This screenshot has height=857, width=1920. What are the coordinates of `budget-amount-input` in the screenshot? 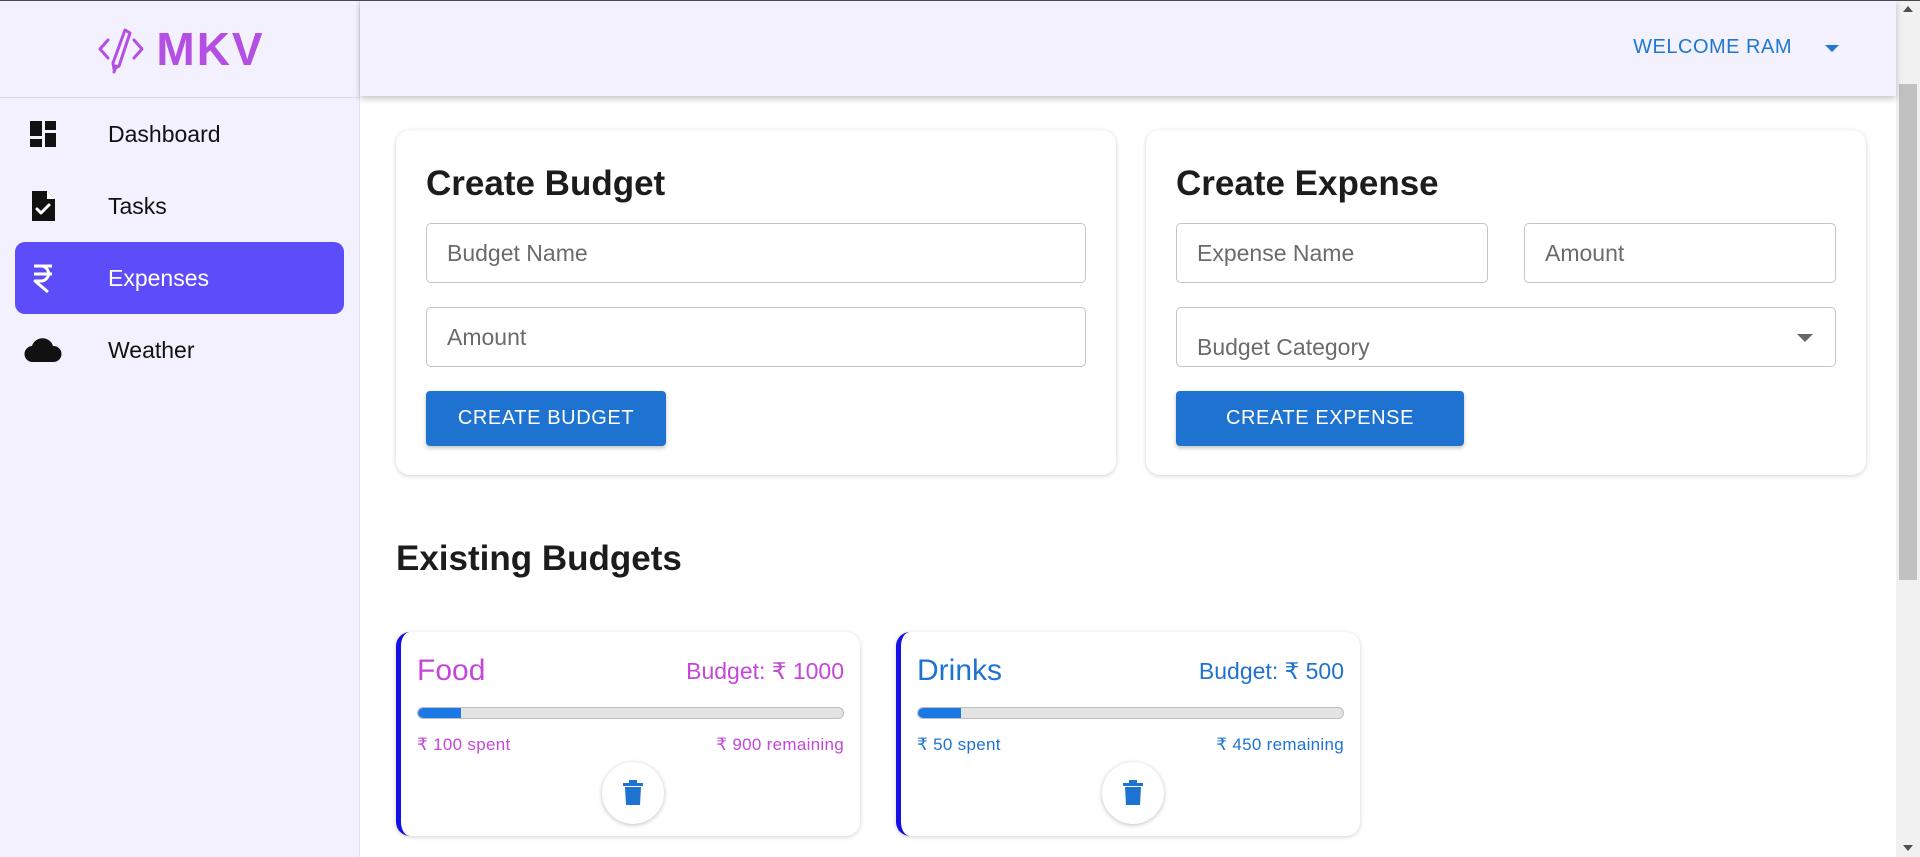 It's located at (756, 337).